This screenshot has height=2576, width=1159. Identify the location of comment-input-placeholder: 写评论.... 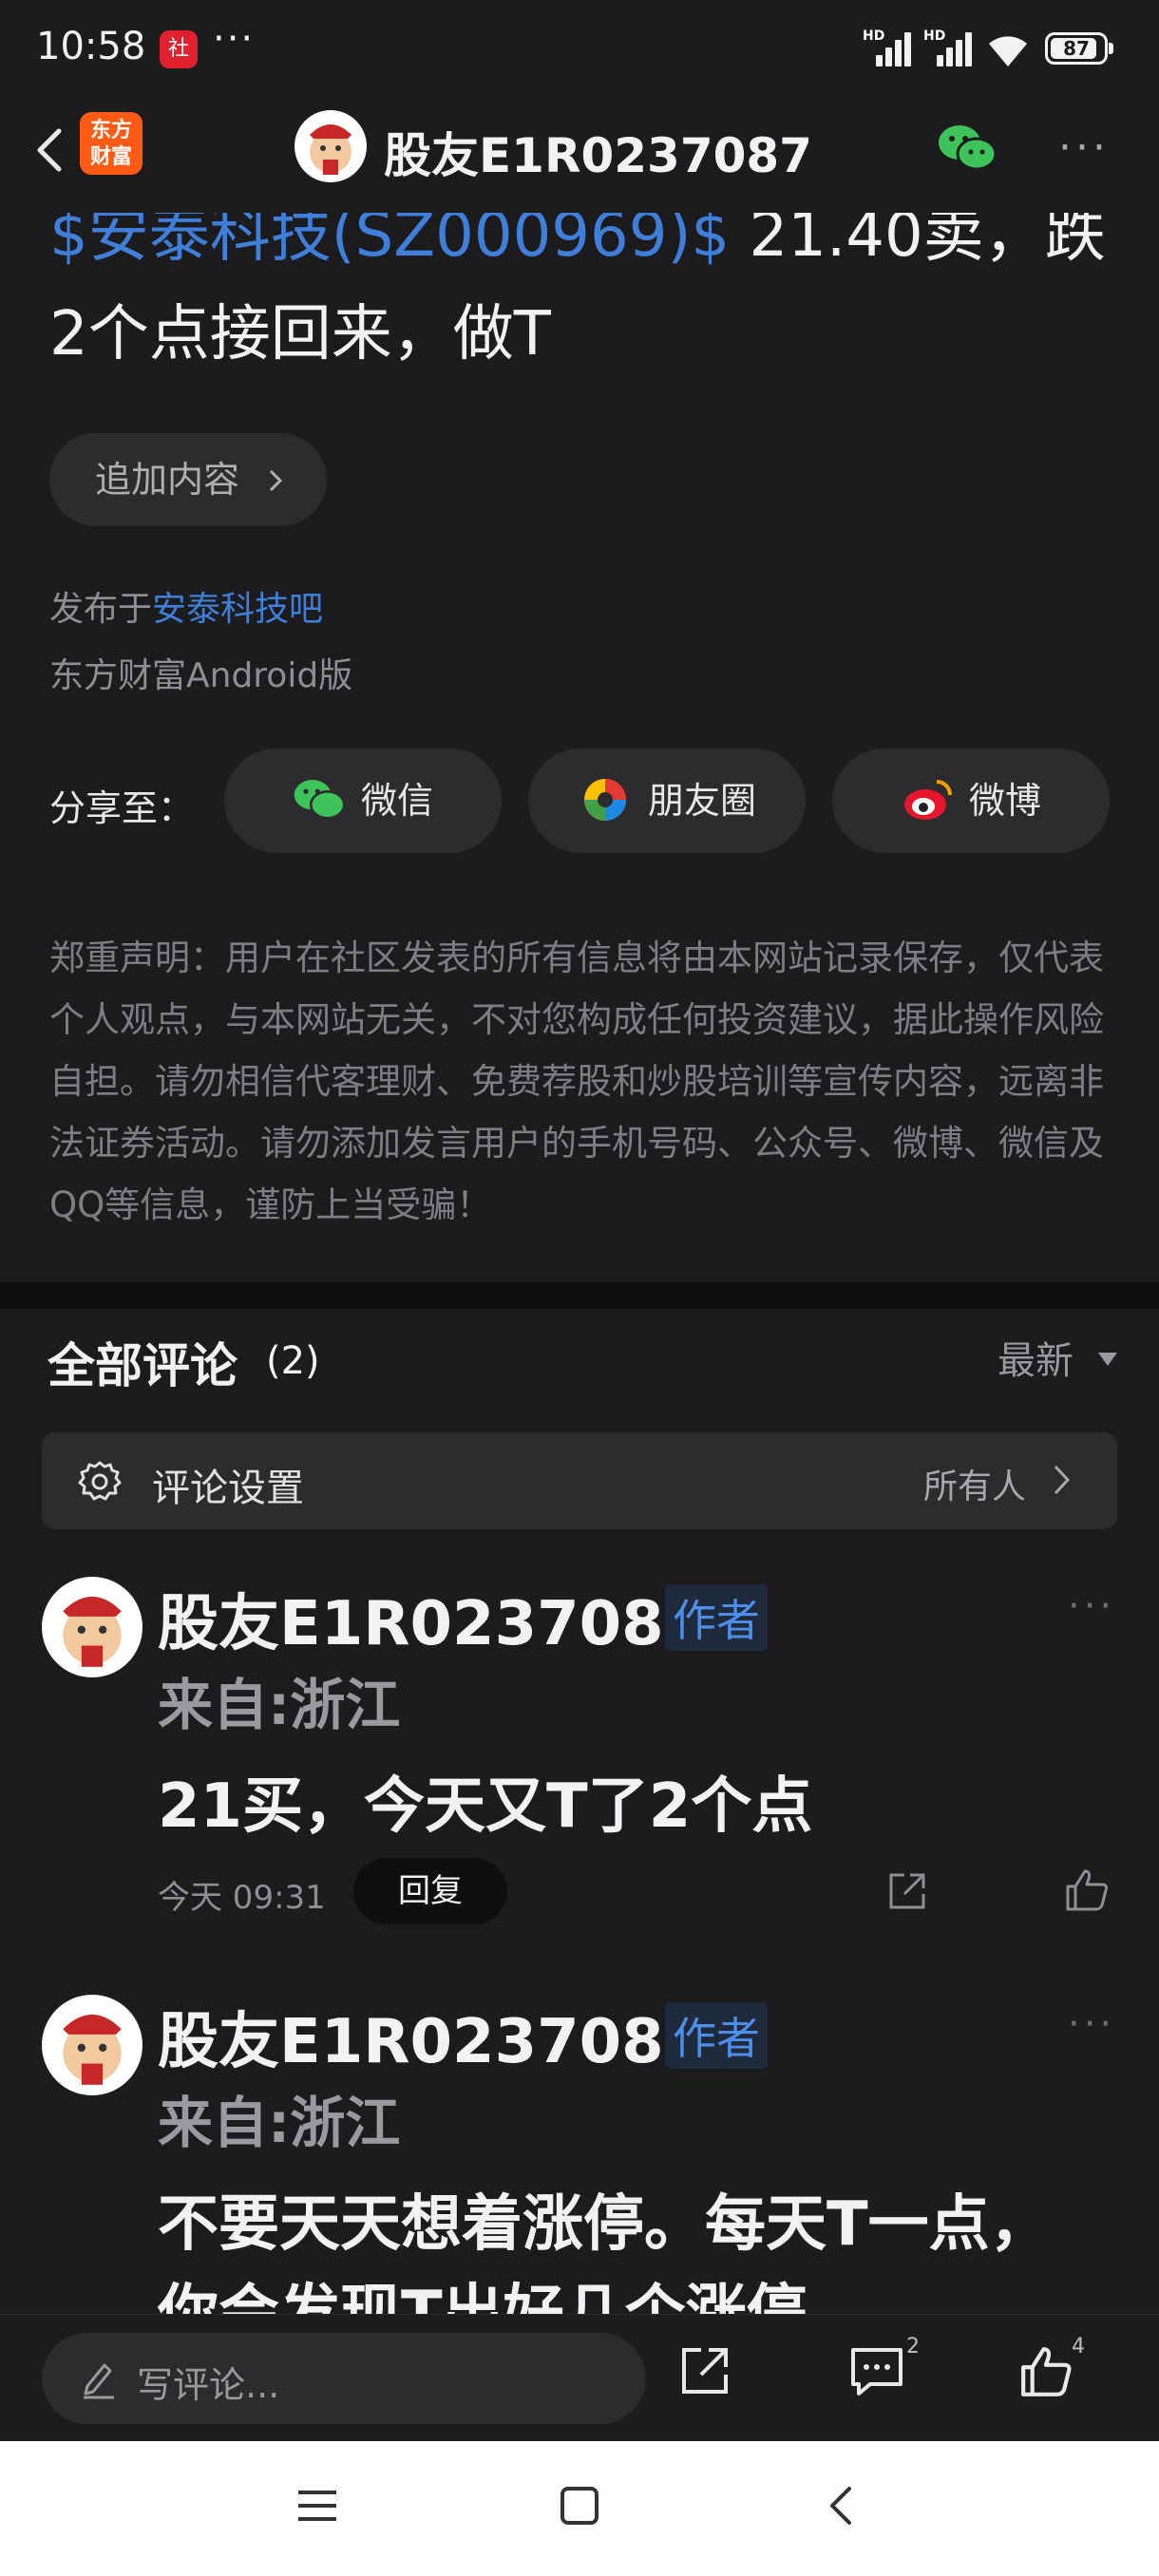
(208, 2385).